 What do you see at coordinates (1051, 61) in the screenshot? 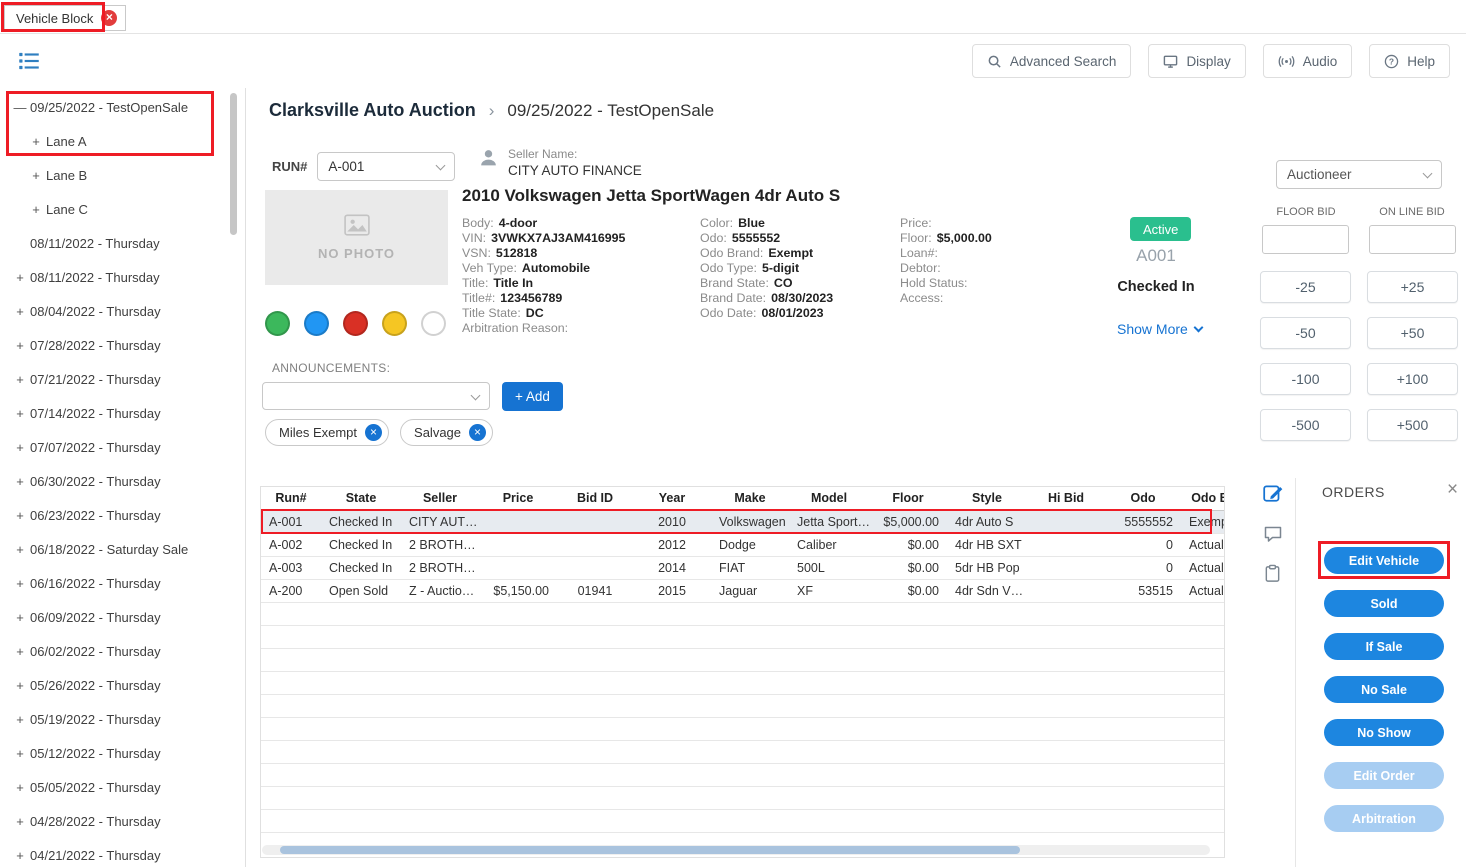
I see `advanced-search-button: Advanced Search` at bounding box center [1051, 61].